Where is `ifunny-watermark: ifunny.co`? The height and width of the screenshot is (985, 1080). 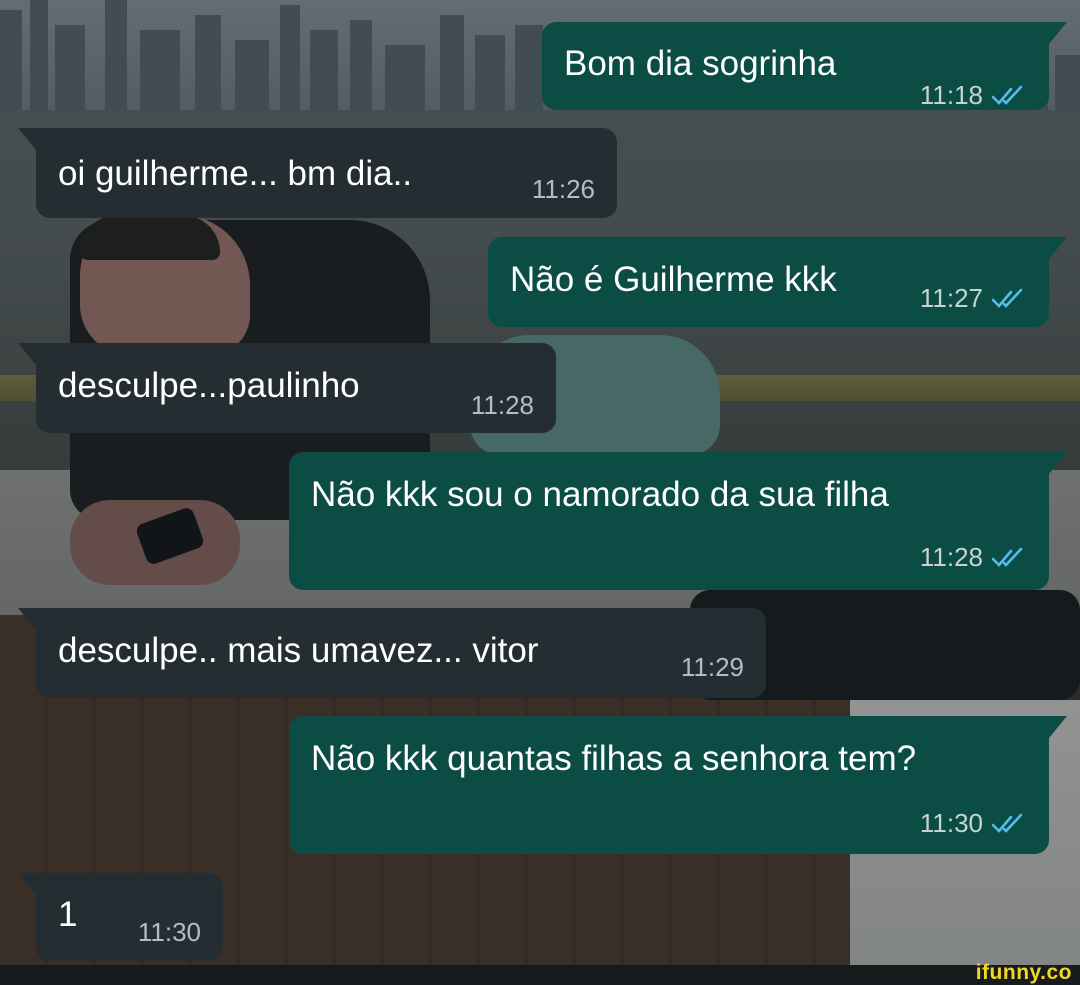 ifunny-watermark: ifunny.co is located at coordinates (1023, 972).